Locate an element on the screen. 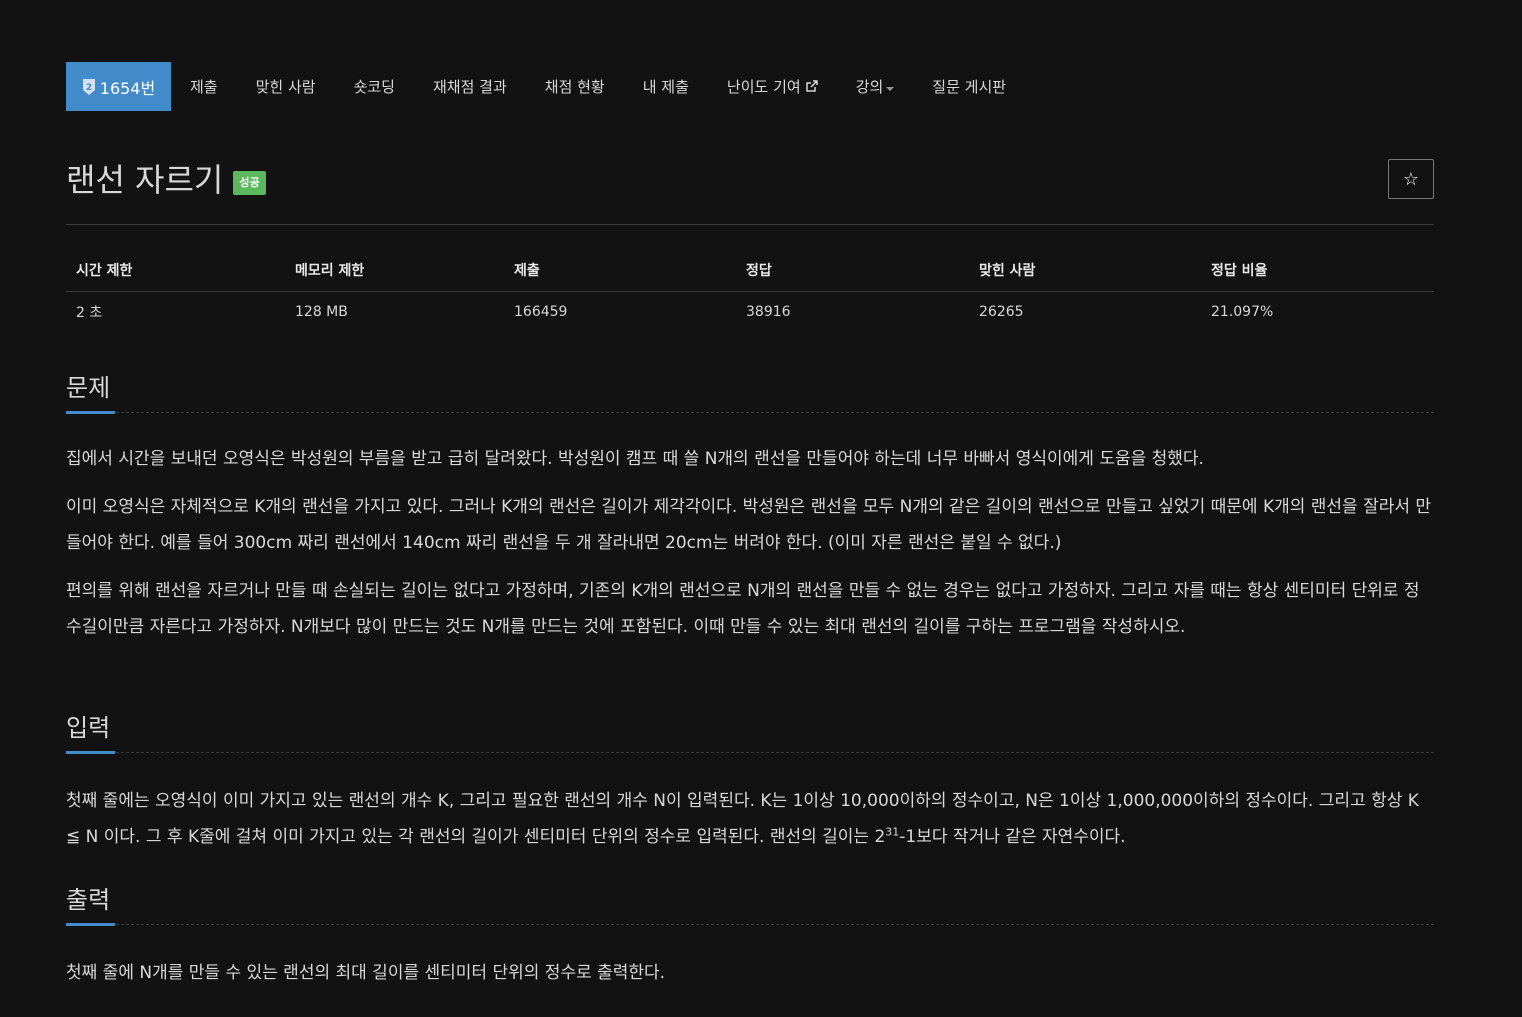 This screenshot has width=1522, height=1017. stats-value-row: 2 초 128 MB 166459 38916 26265 21.097% is located at coordinates (750, 312).